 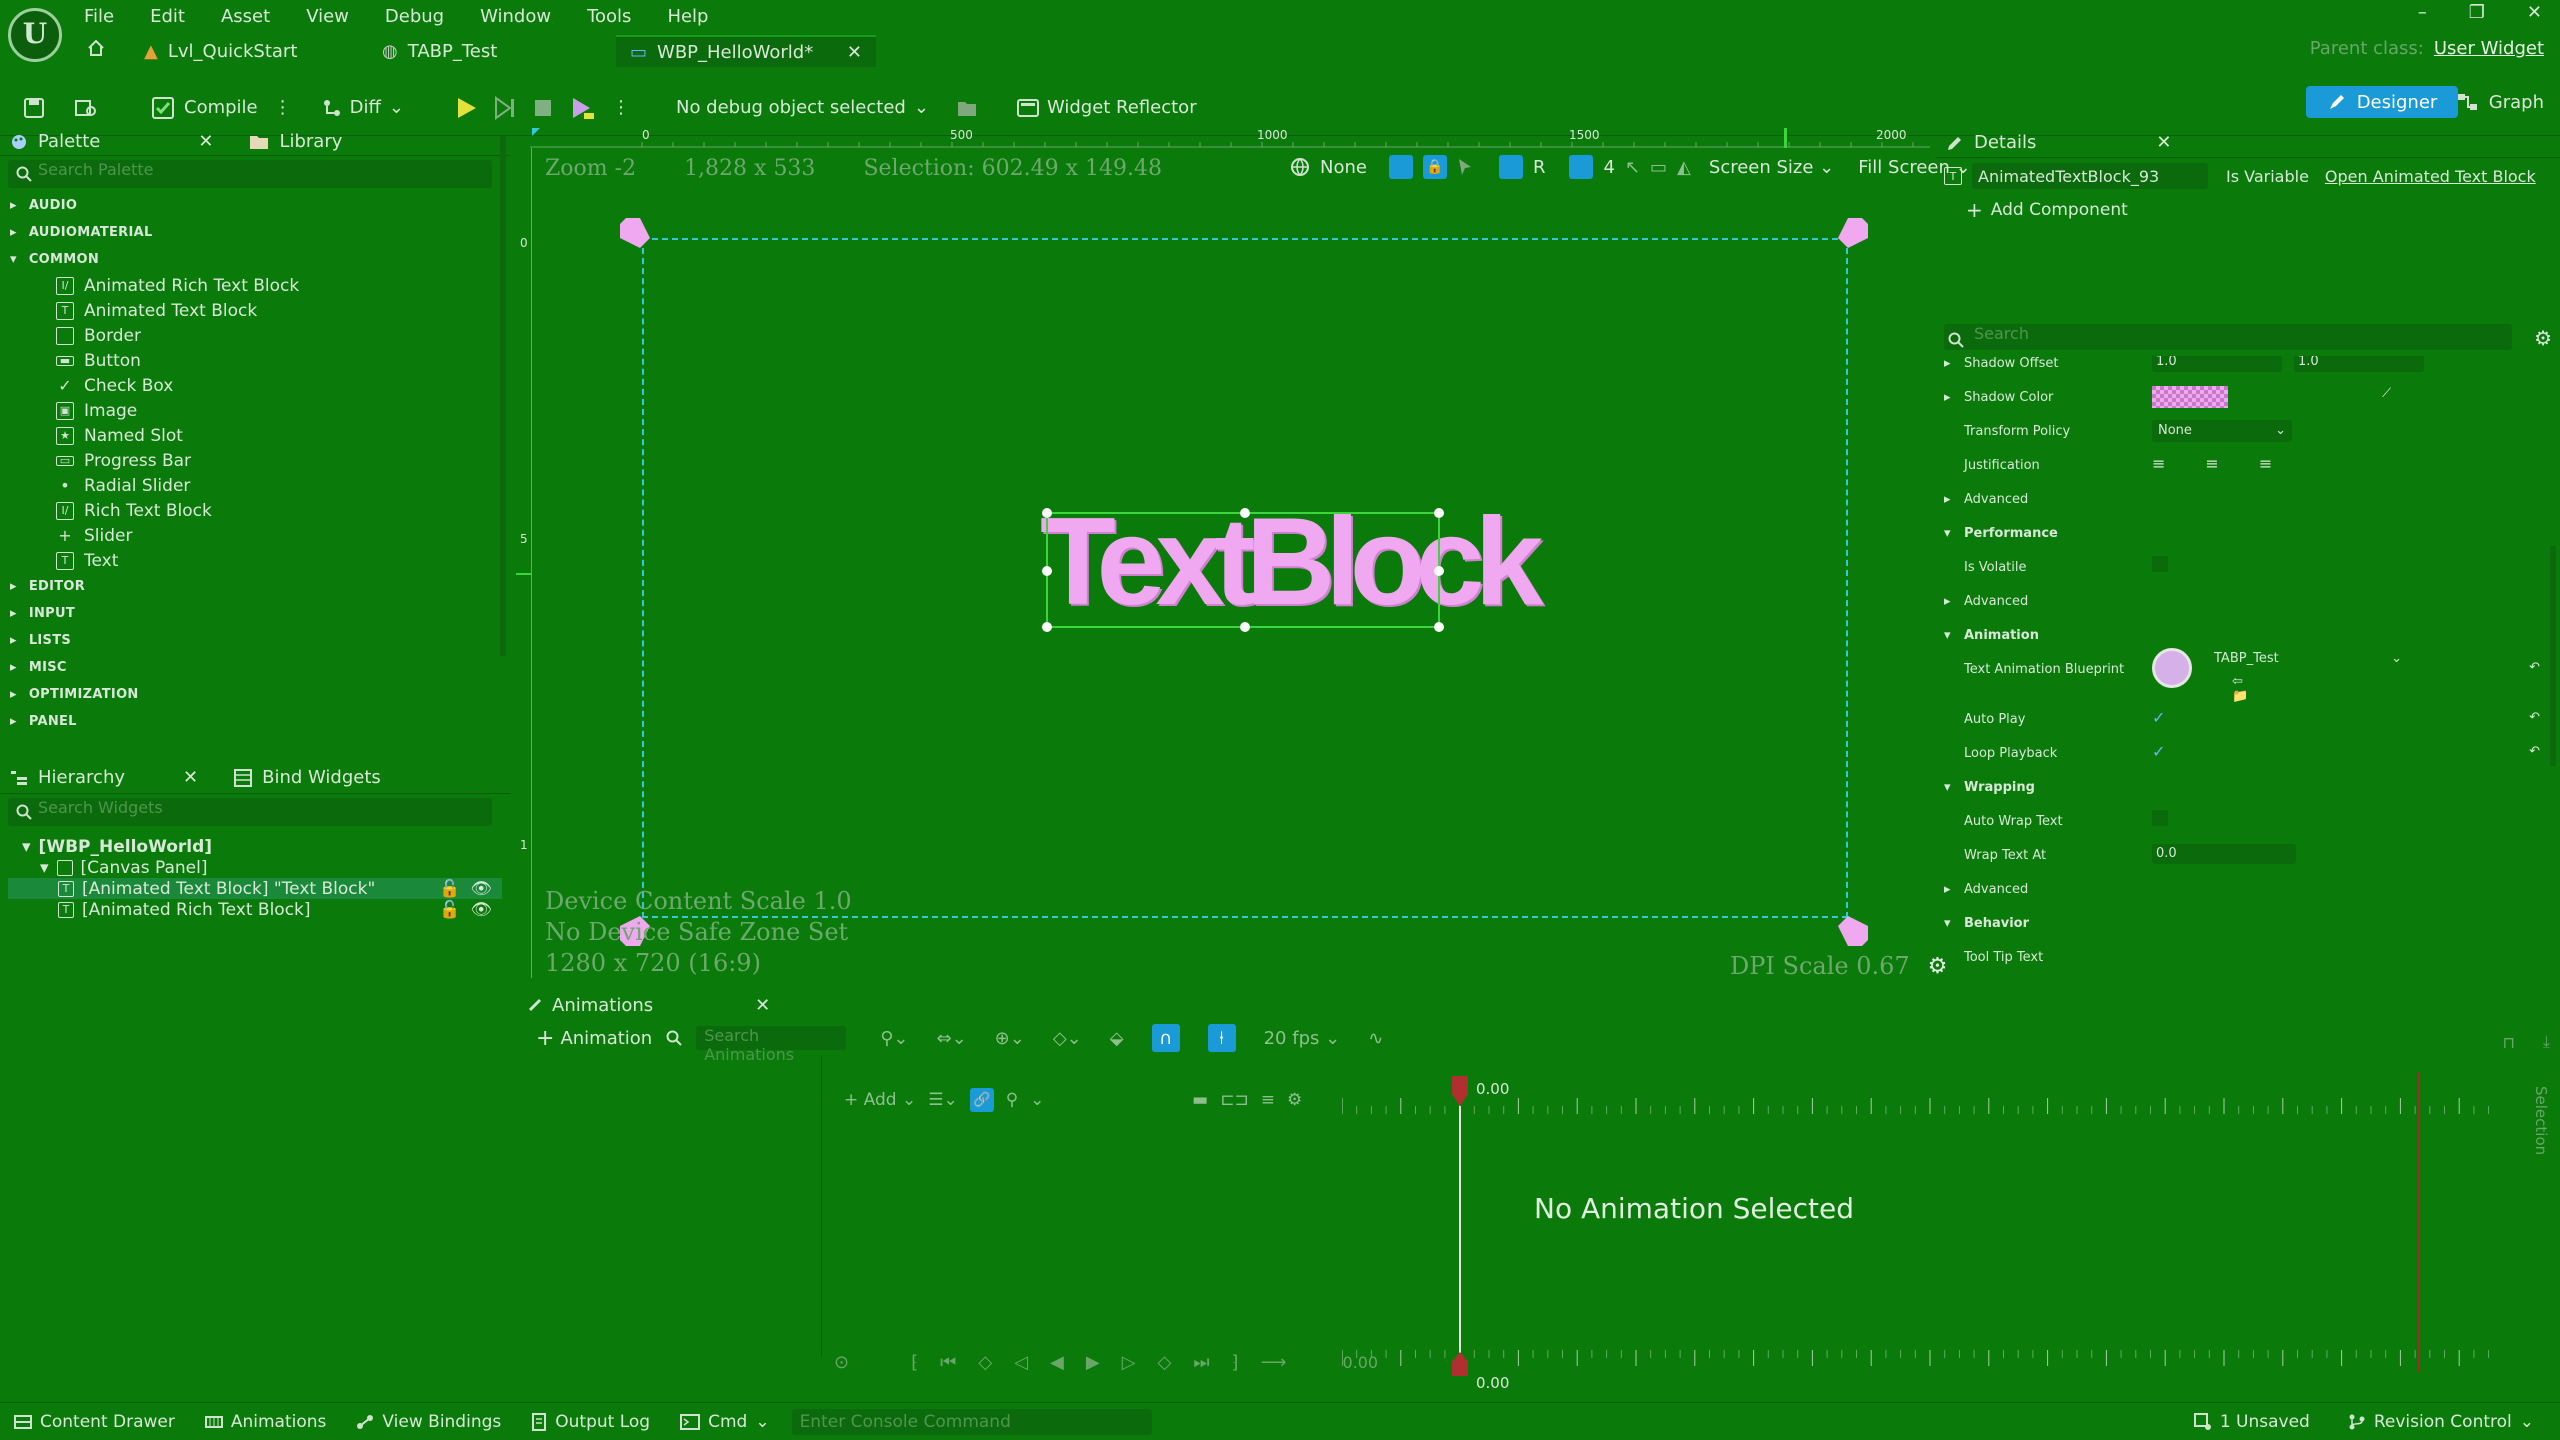 What do you see at coordinates (1294, 1100) in the screenshot?
I see `settings-icon: ⚙` at bounding box center [1294, 1100].